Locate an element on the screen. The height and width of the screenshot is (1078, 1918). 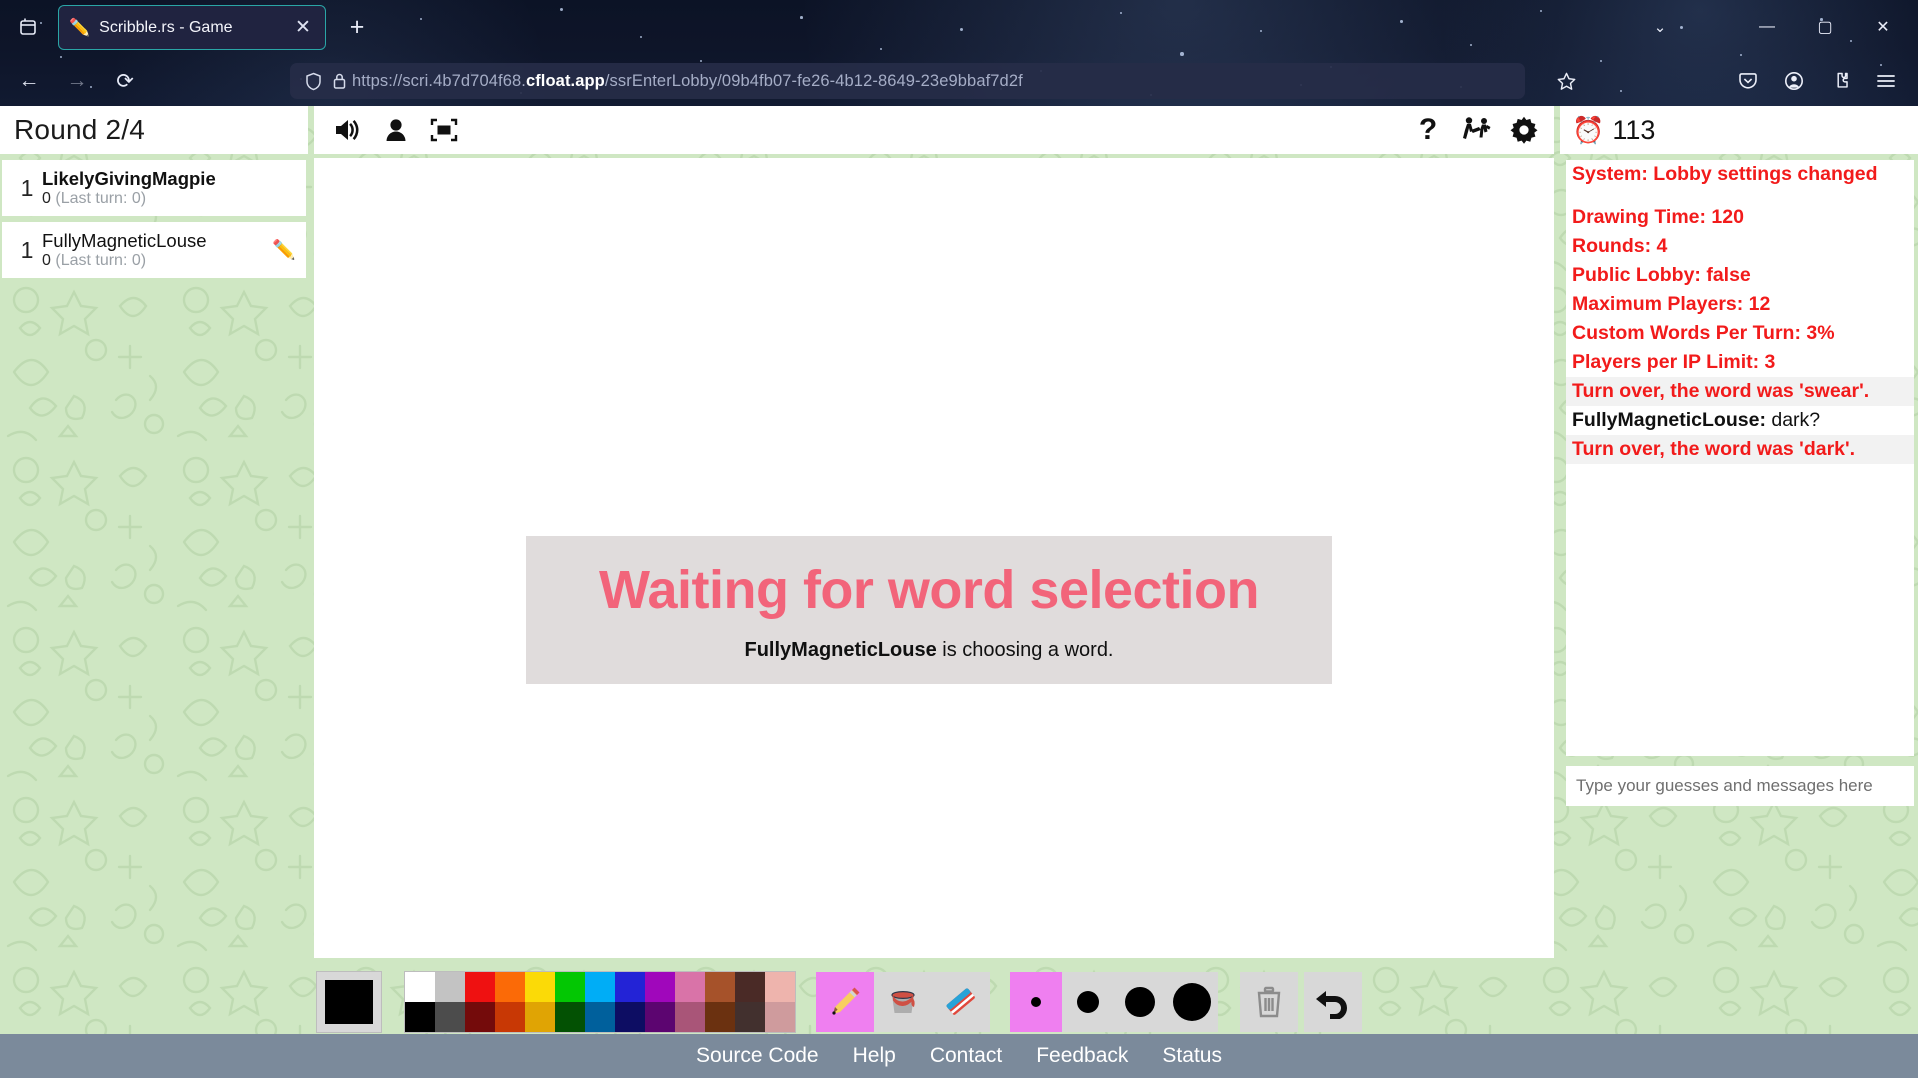
chat-text: dark? is located at coordinates (1793, 419).